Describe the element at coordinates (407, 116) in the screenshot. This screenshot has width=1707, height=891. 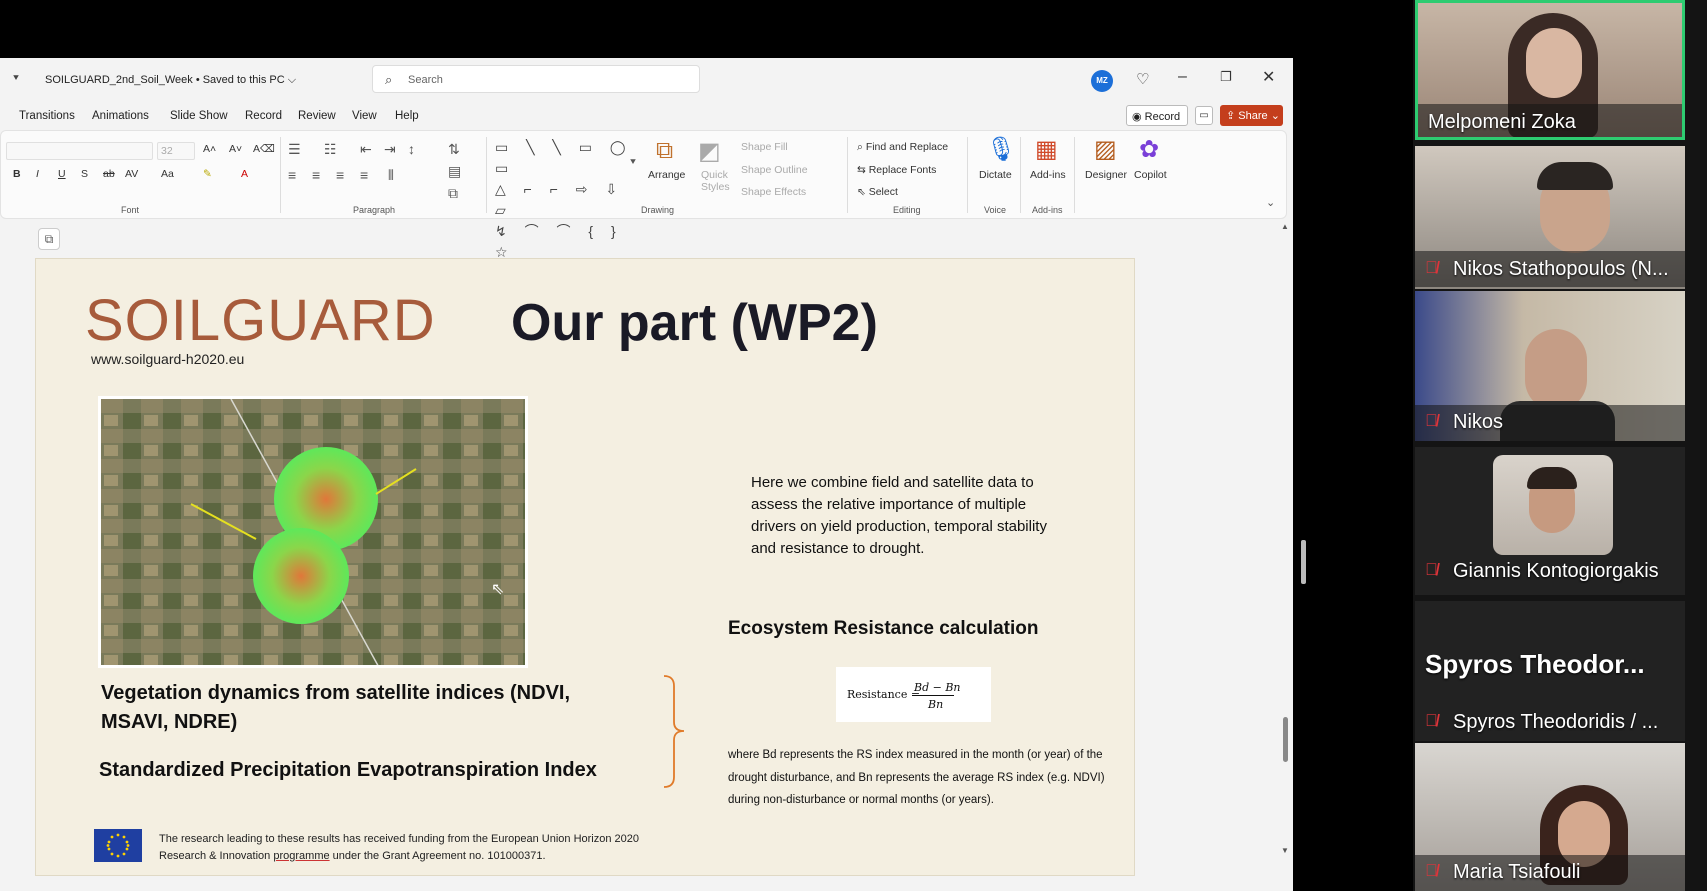
I see `tab-help: Help` at that location.